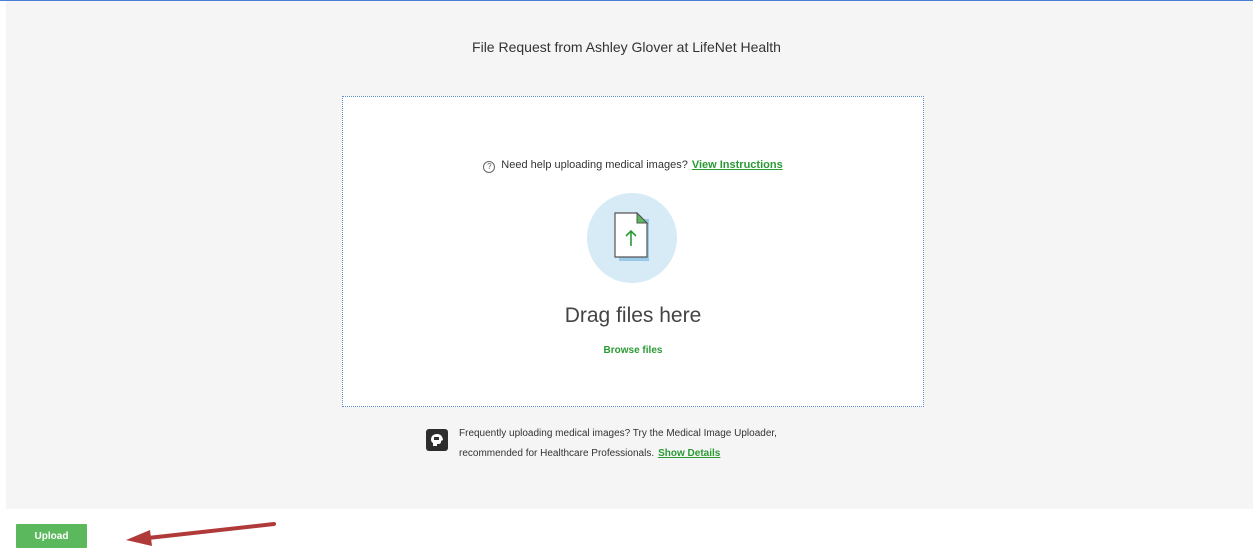 This screenshot has width=1253, height=548. What do you see at coordinates (489, 167) in the screenshot?
I see `question-circle-icon: ?` at bounding box center [489, 167].